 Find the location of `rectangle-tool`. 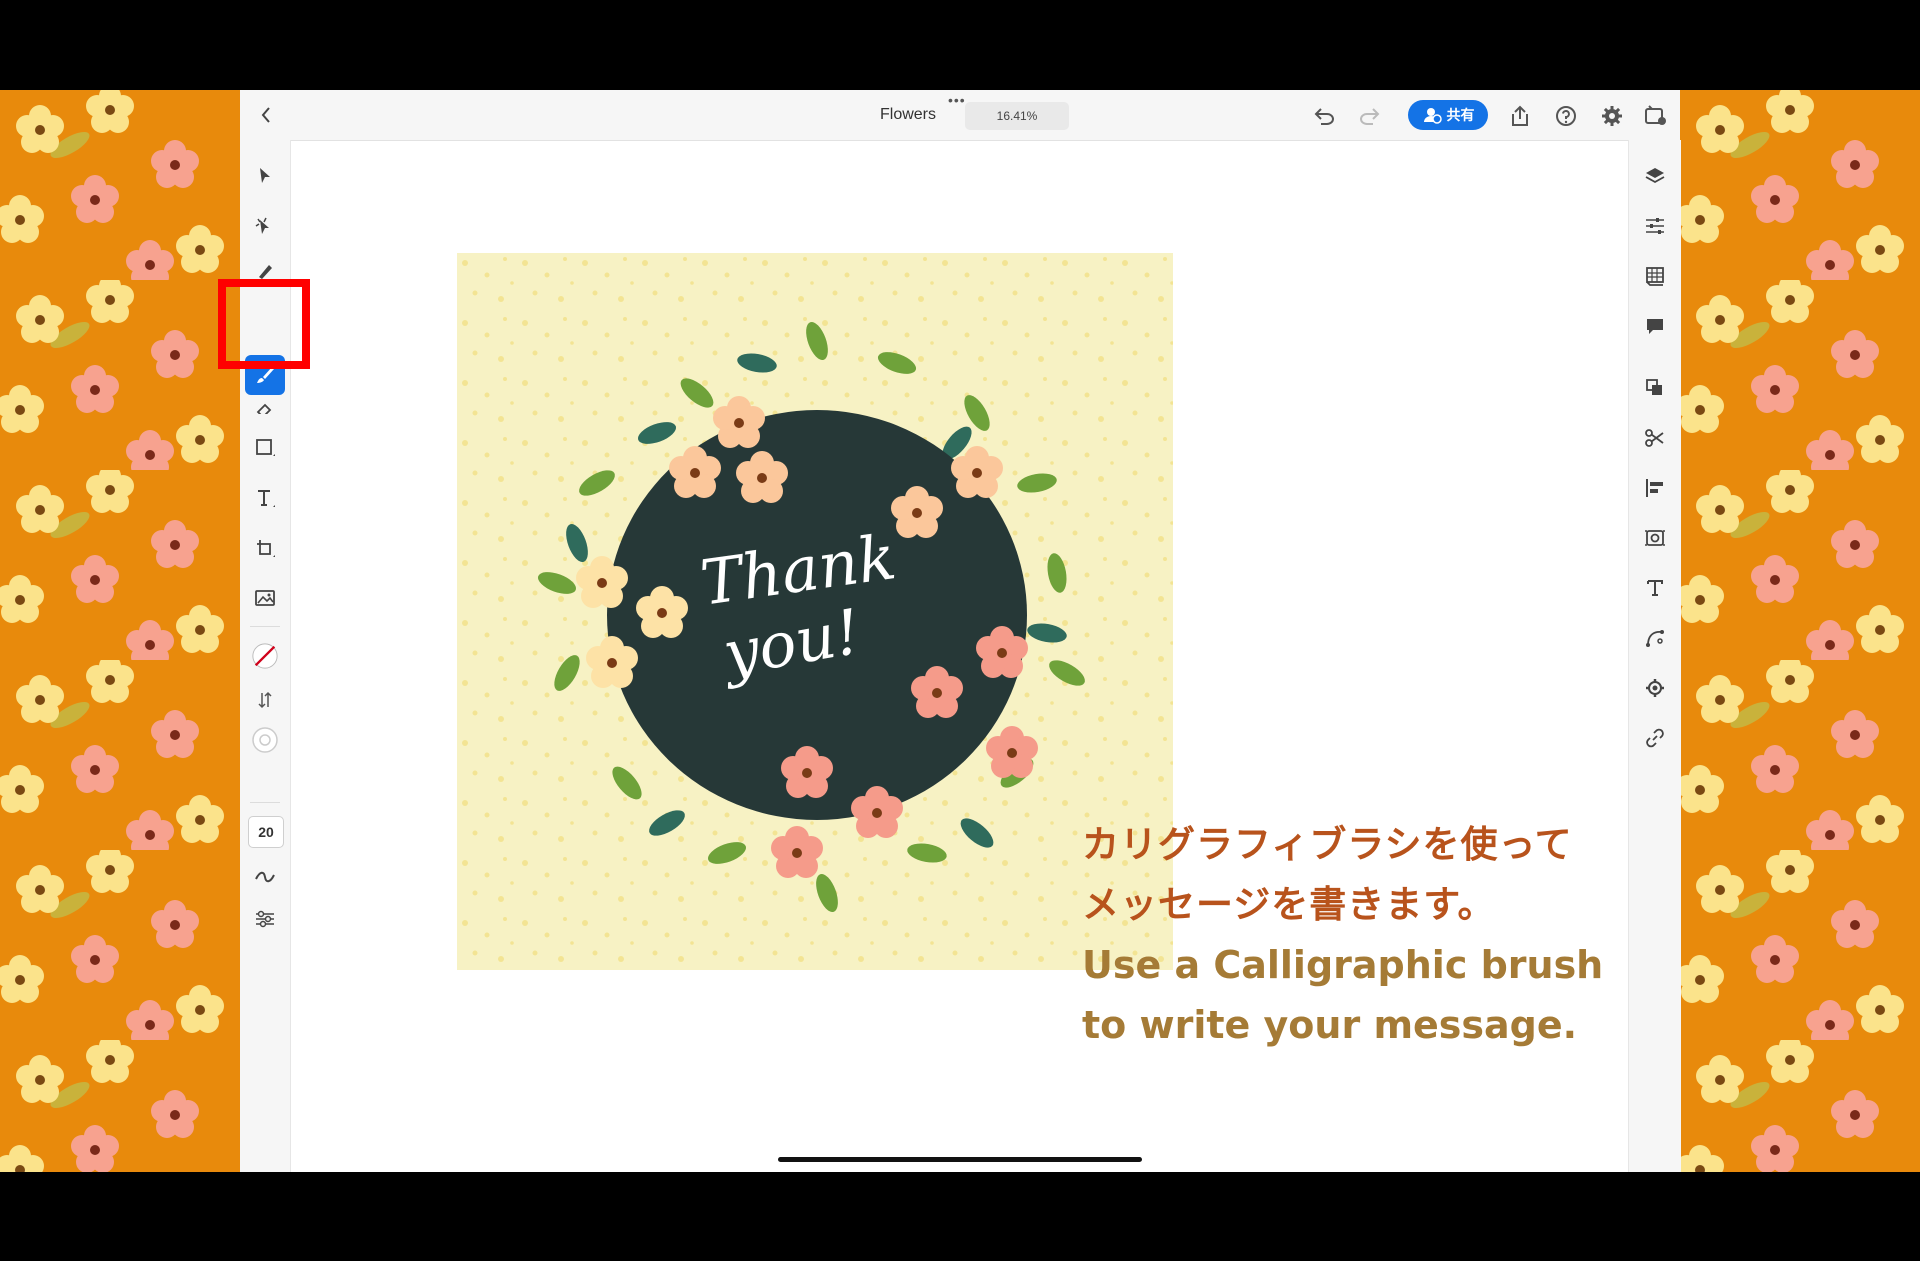

rectangle-tool is located at coordinates (265, 447).